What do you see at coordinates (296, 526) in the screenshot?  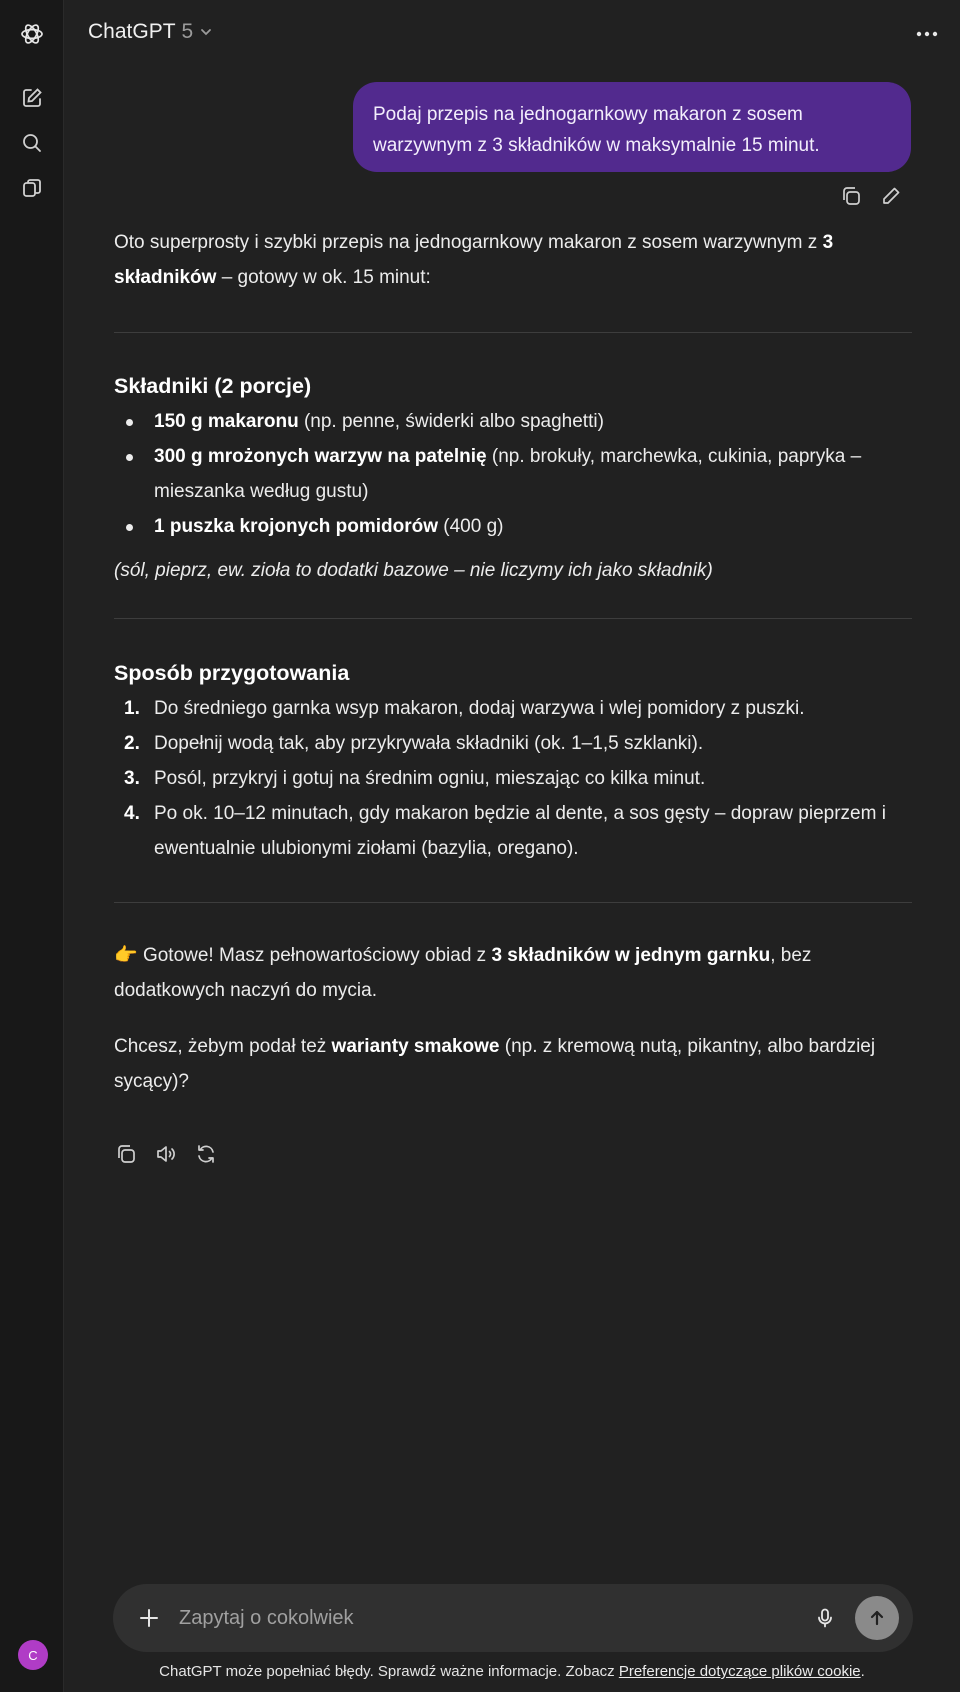 I see `ingredient-name: 1 puszka krojonych pomidorów` at bounding box center [296, 526].